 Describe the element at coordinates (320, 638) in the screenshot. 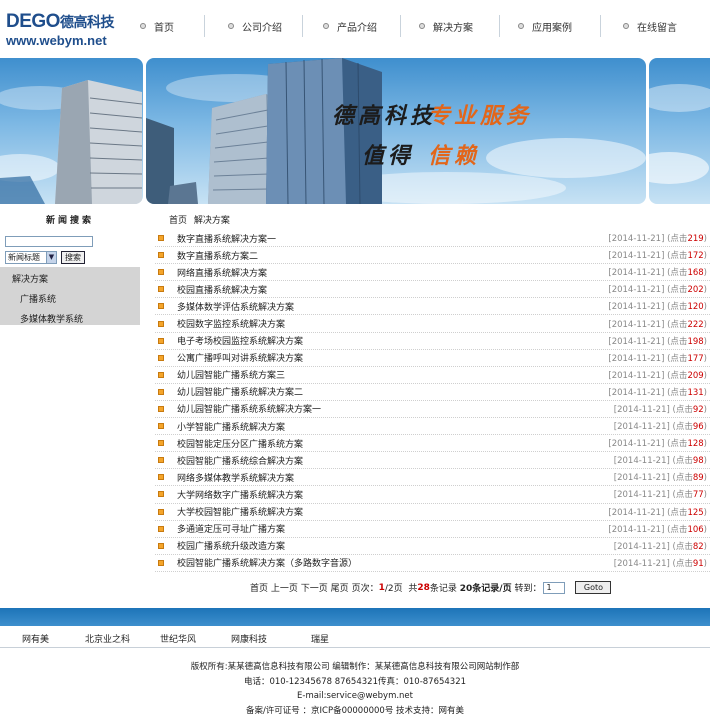

I see `friend-link: 瑞星` at that location.